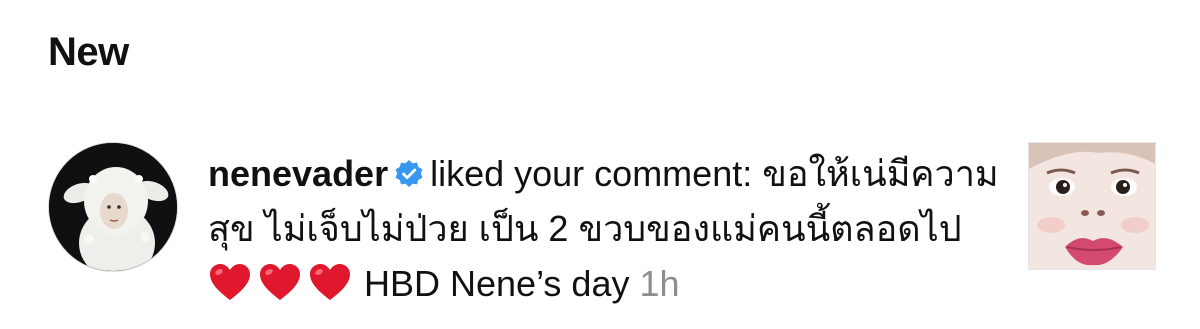 The width and height of the screenshot is (1200, 329). I want to click on verified-badge-icon, so click(409, 174).